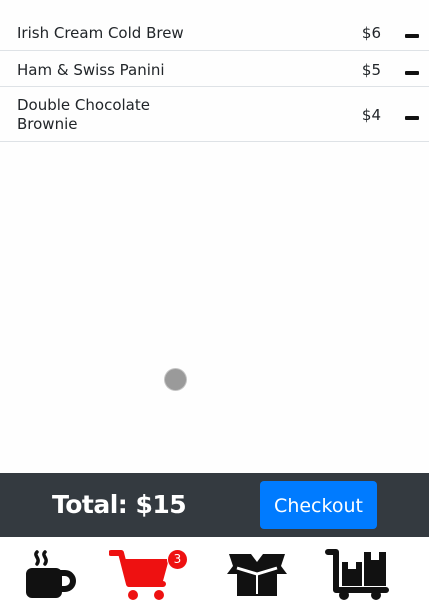 Image resolution: width=429 pixels, height=611 pixels. What do you see at coordinates (214, 574) in the screenshot?
I see `bottom-nav: 3` at bounding box center [214, 574].